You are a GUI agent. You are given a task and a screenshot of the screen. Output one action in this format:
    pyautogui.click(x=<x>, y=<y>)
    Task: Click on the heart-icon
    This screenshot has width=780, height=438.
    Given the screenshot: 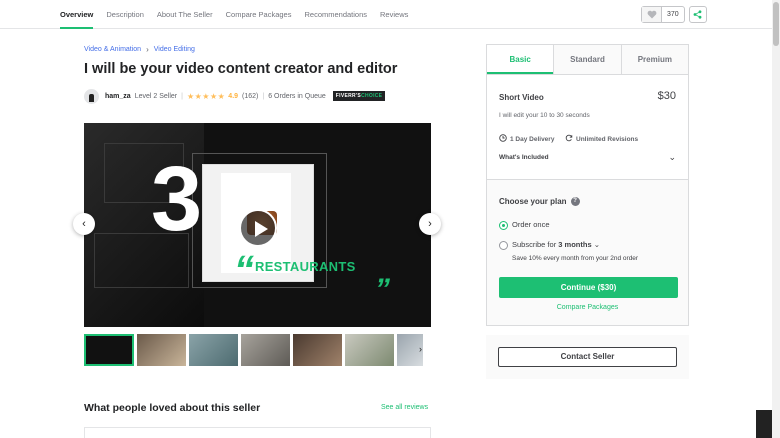 What is the action you would take?
    pyautogui.click(x=652, y=14)
    